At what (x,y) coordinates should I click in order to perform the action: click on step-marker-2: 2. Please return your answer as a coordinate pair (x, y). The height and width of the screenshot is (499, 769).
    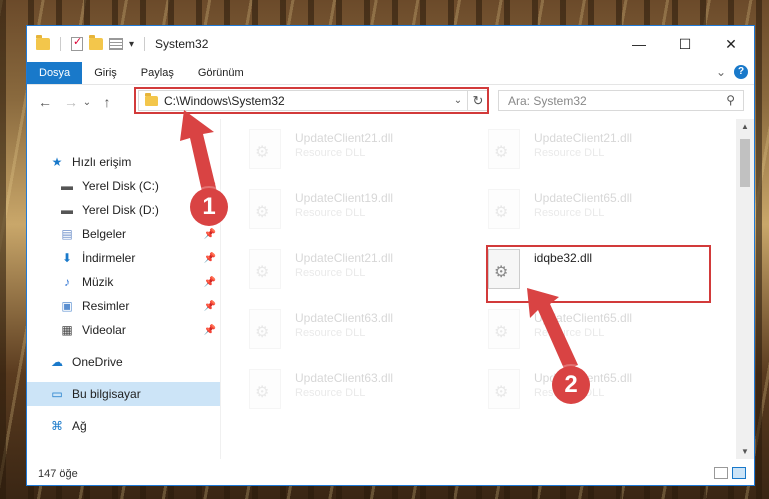
    Looking at the image, I should click on (571, 385).